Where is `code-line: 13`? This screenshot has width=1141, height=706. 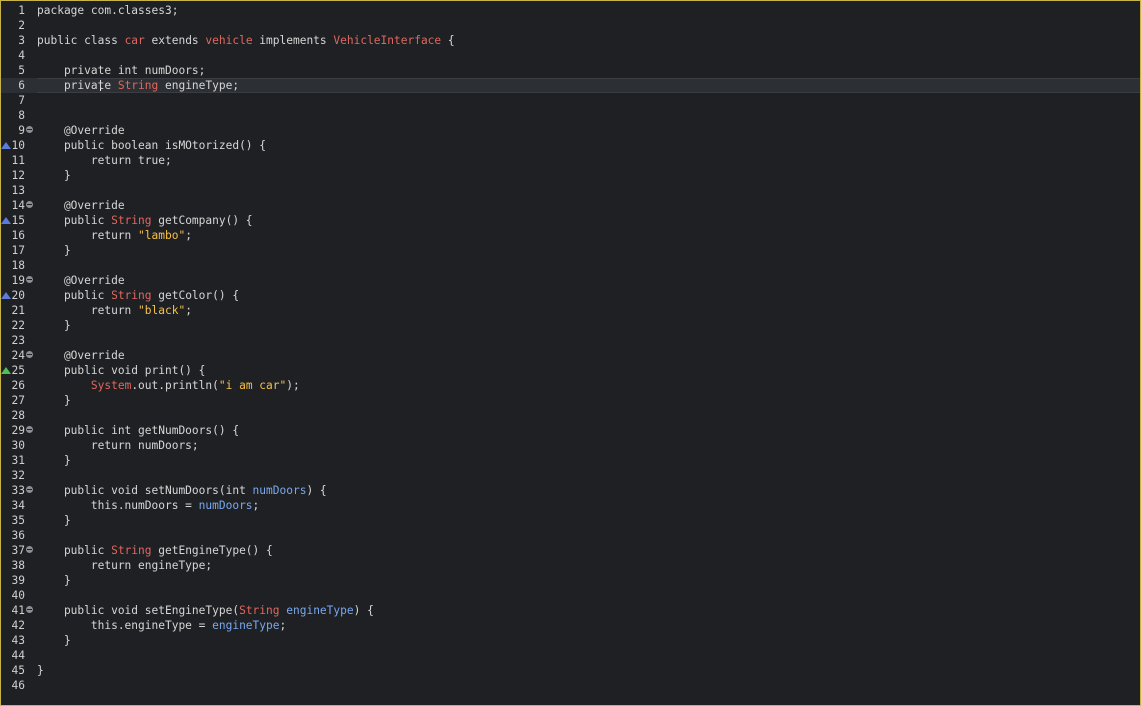 code-line: 13 is located at coordinates (570, 190).